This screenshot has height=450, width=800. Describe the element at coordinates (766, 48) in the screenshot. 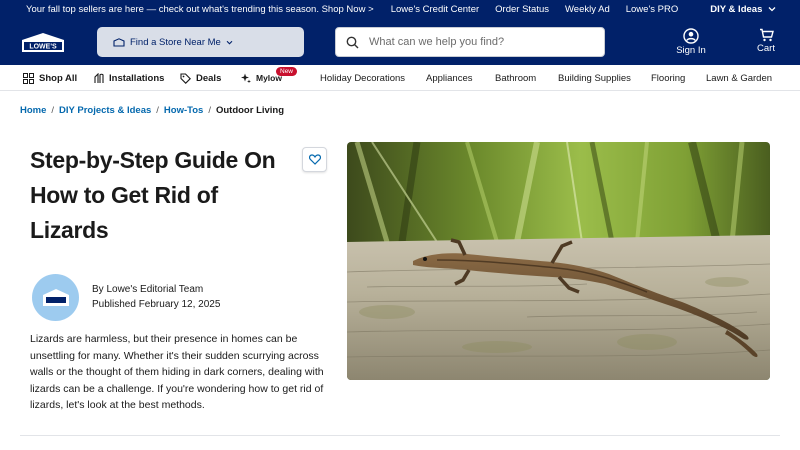

I see `cart-label: Cart` at that location.